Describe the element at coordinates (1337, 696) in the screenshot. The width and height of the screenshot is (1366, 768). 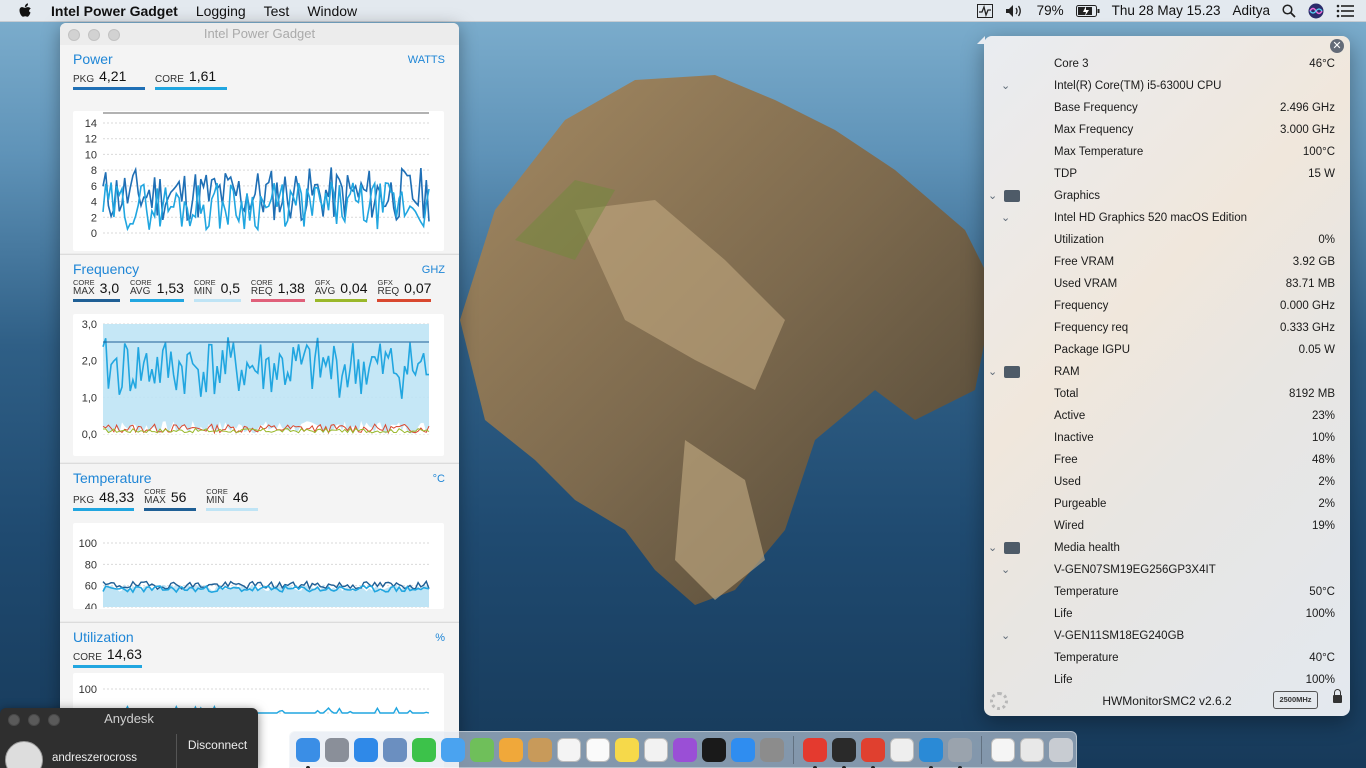
I see `lock-icon` at that location.